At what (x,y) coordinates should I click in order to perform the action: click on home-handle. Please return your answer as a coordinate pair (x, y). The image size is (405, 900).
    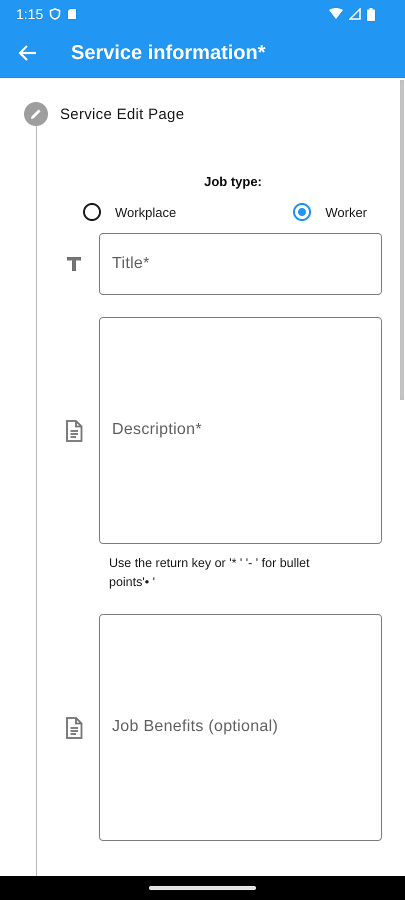
    Looking at the image, I should click on (202, 888).